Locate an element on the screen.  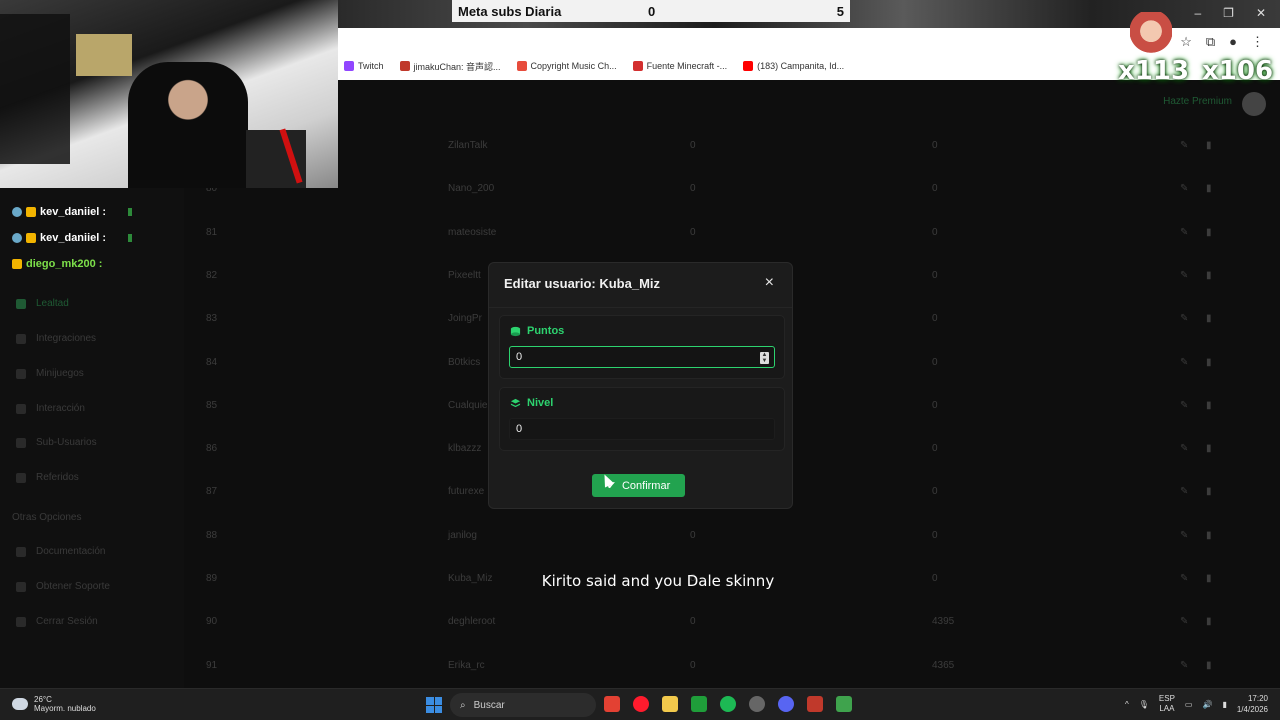
table-cell-name: B0tkics is located at coordinates (464, 362).